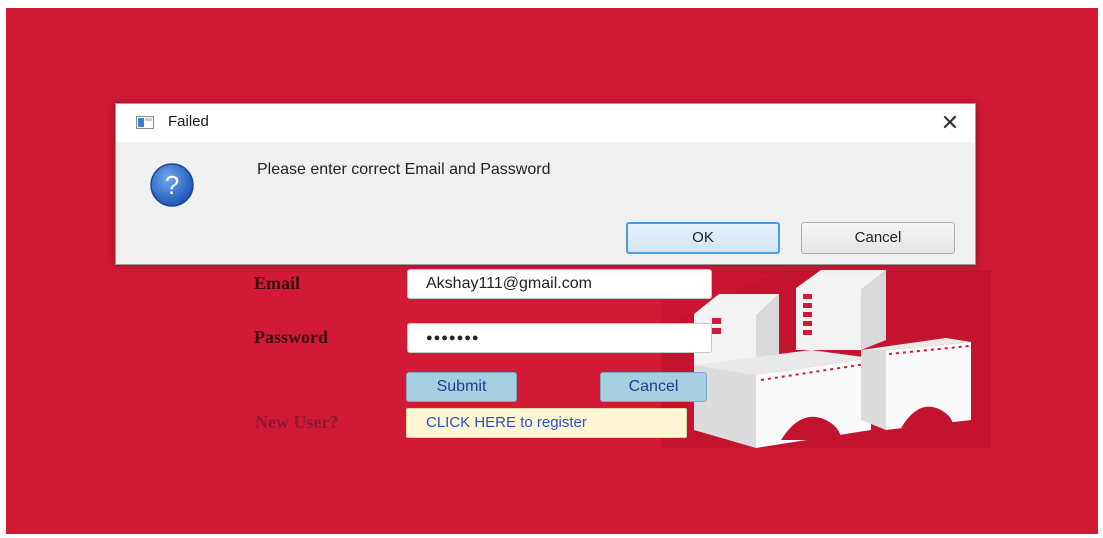 The height and width of the screenshot is (538, 1103). I want to click on question-icon: ?, so click(172, 185).